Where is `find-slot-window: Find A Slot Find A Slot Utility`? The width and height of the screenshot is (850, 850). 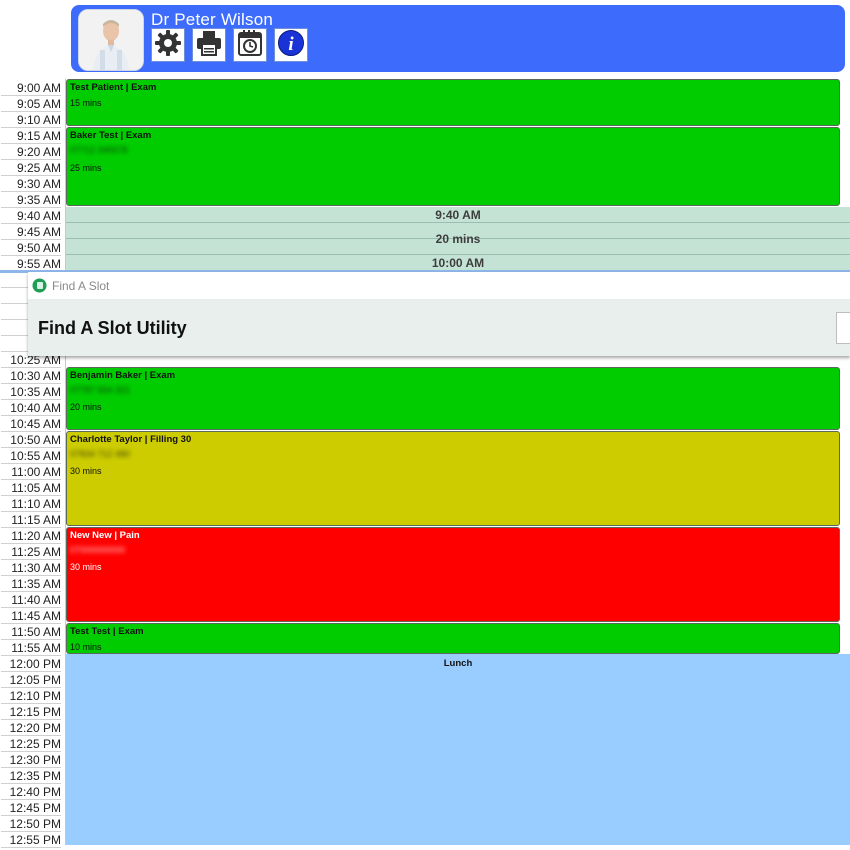
find-slot-window: Find A Slot Find A Slot Utility is located at coordinates (439, 314).